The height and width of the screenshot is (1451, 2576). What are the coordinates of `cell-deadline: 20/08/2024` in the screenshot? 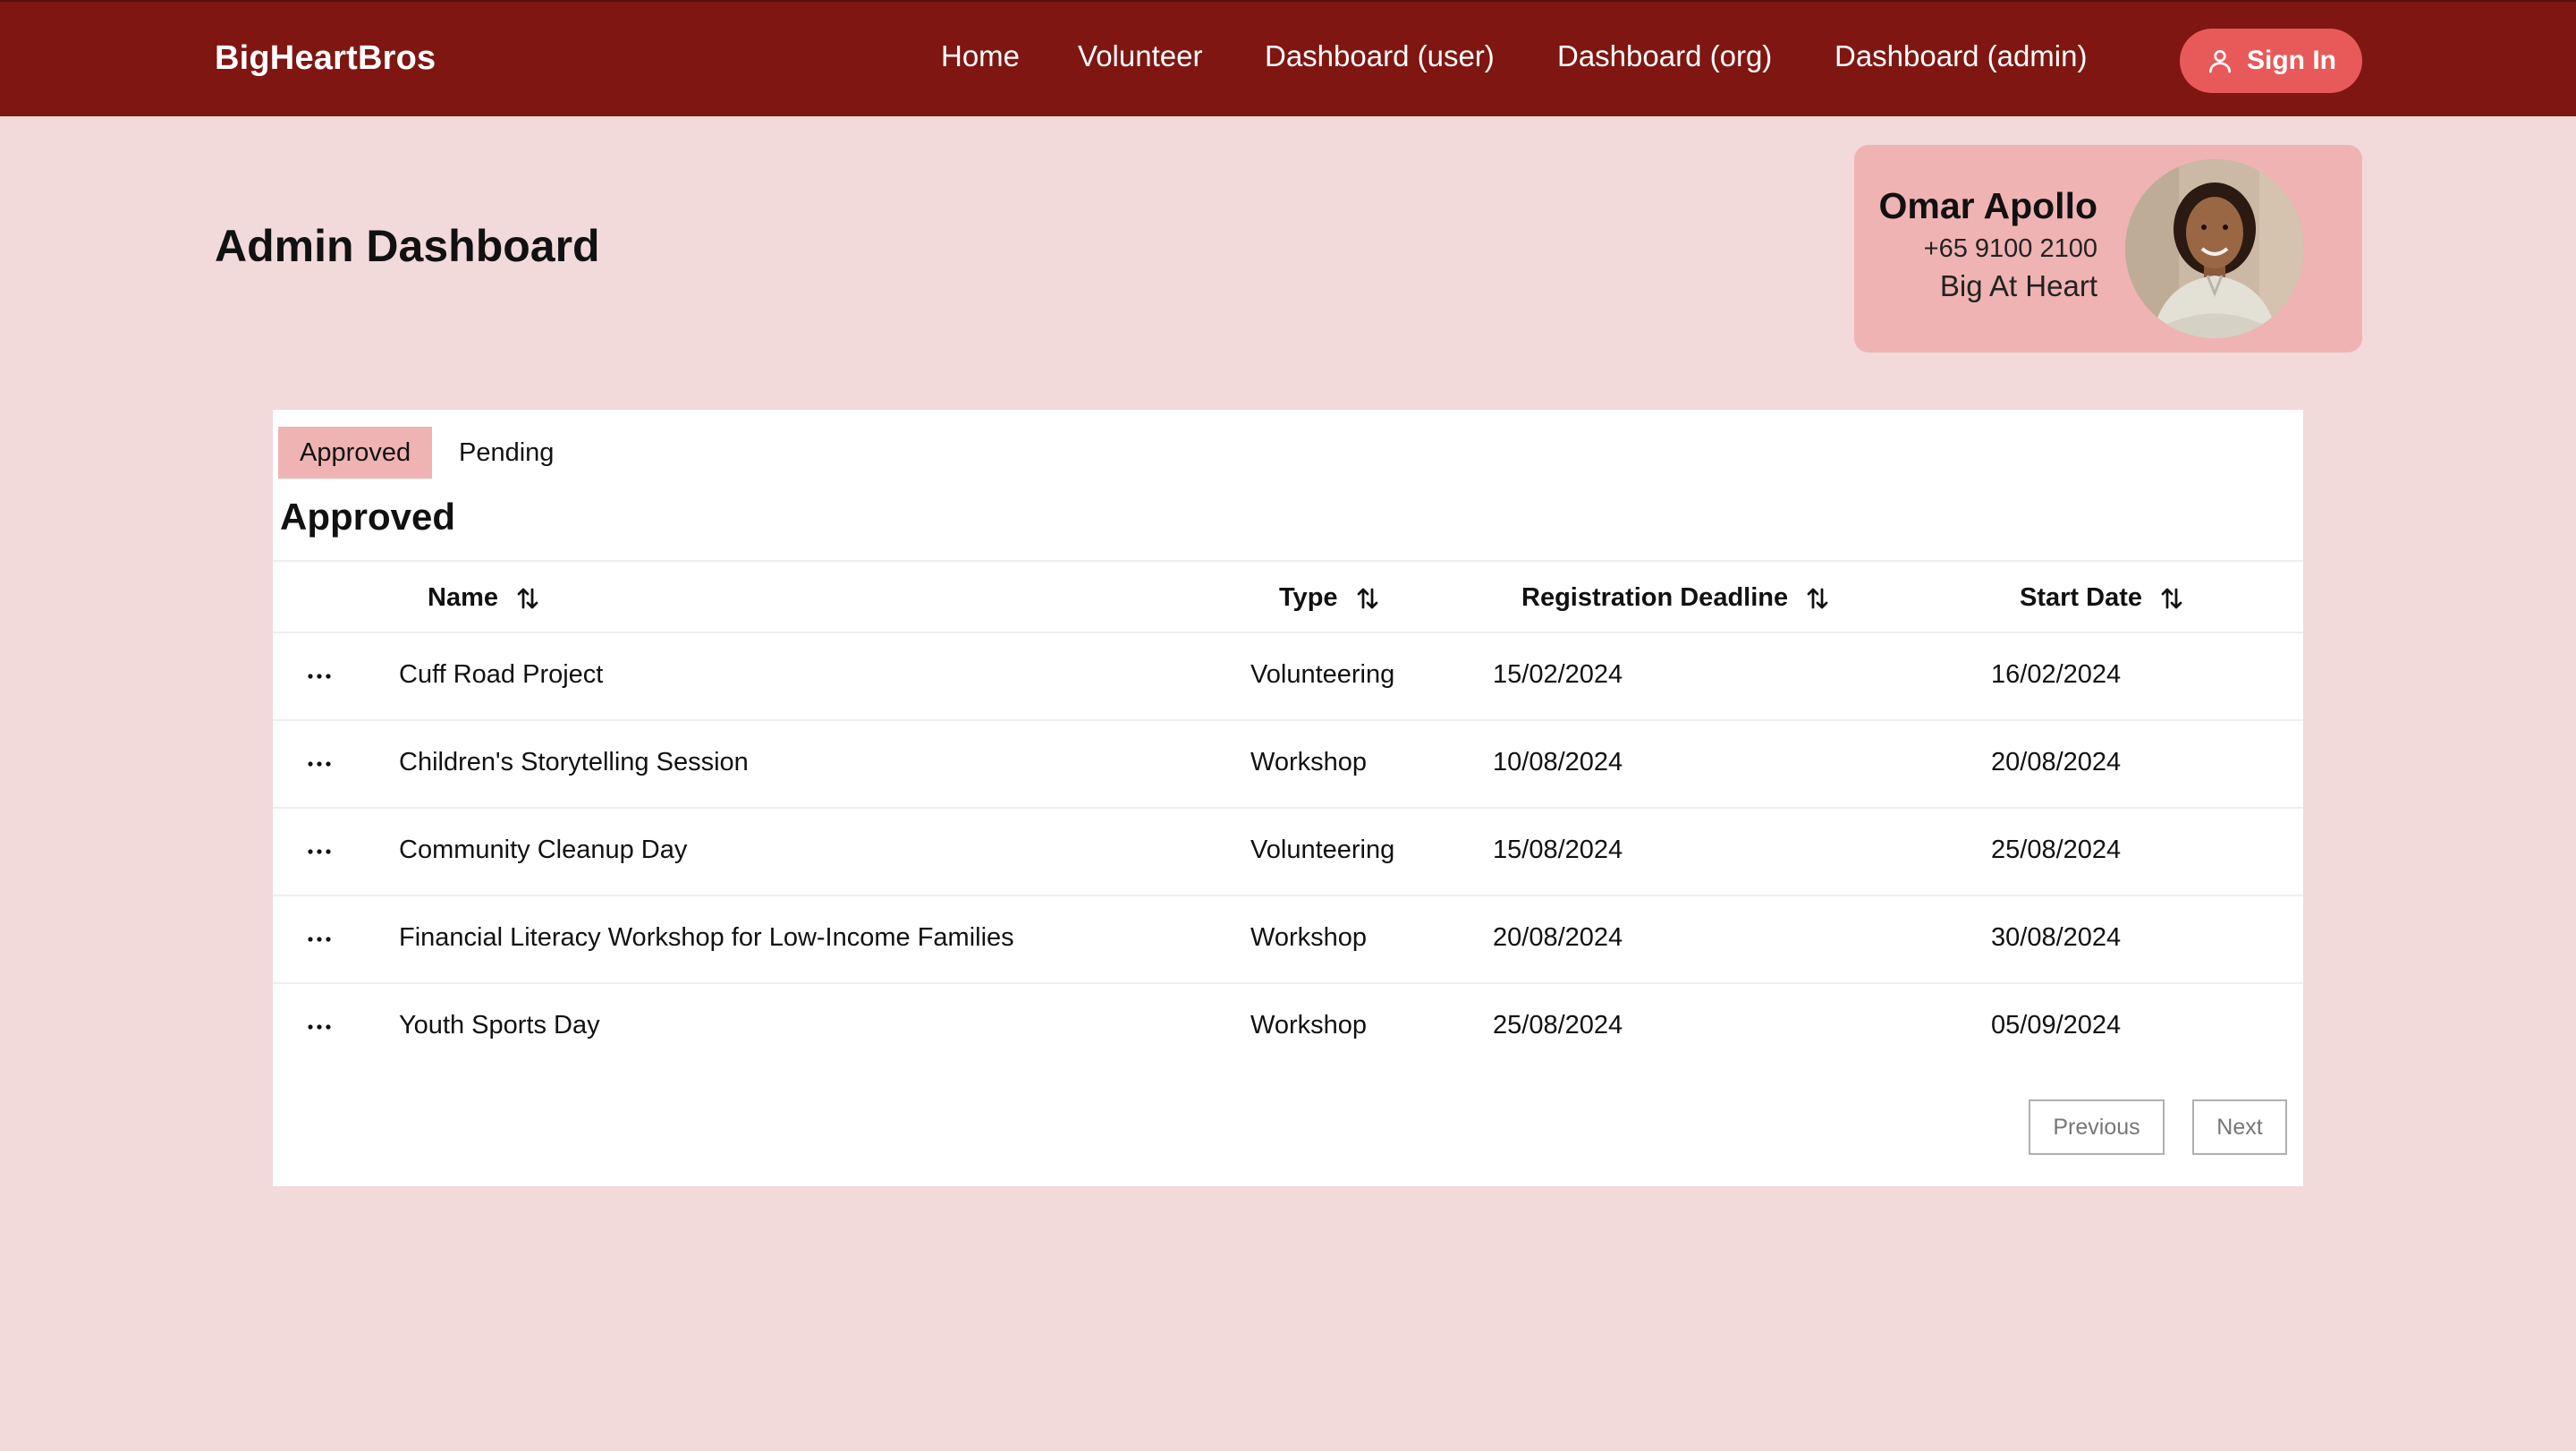 It's located at (1558, 937).